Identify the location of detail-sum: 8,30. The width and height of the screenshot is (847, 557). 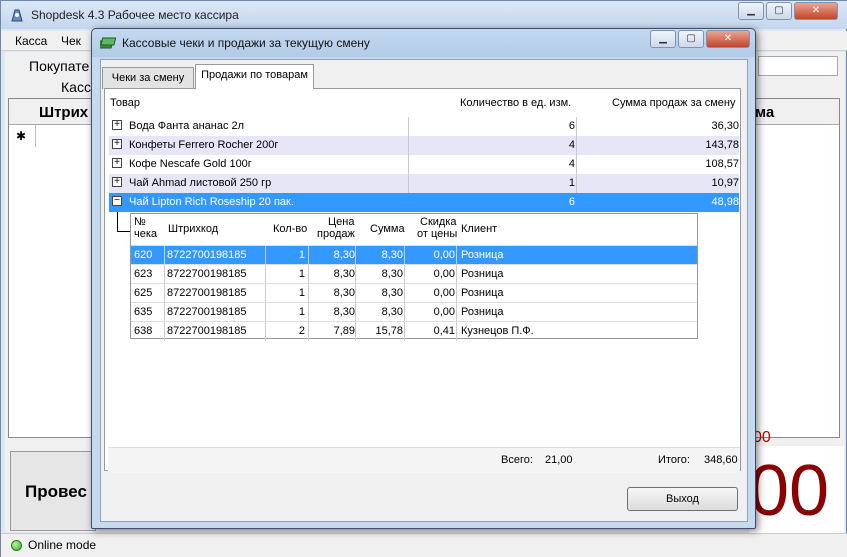
(392, 274).